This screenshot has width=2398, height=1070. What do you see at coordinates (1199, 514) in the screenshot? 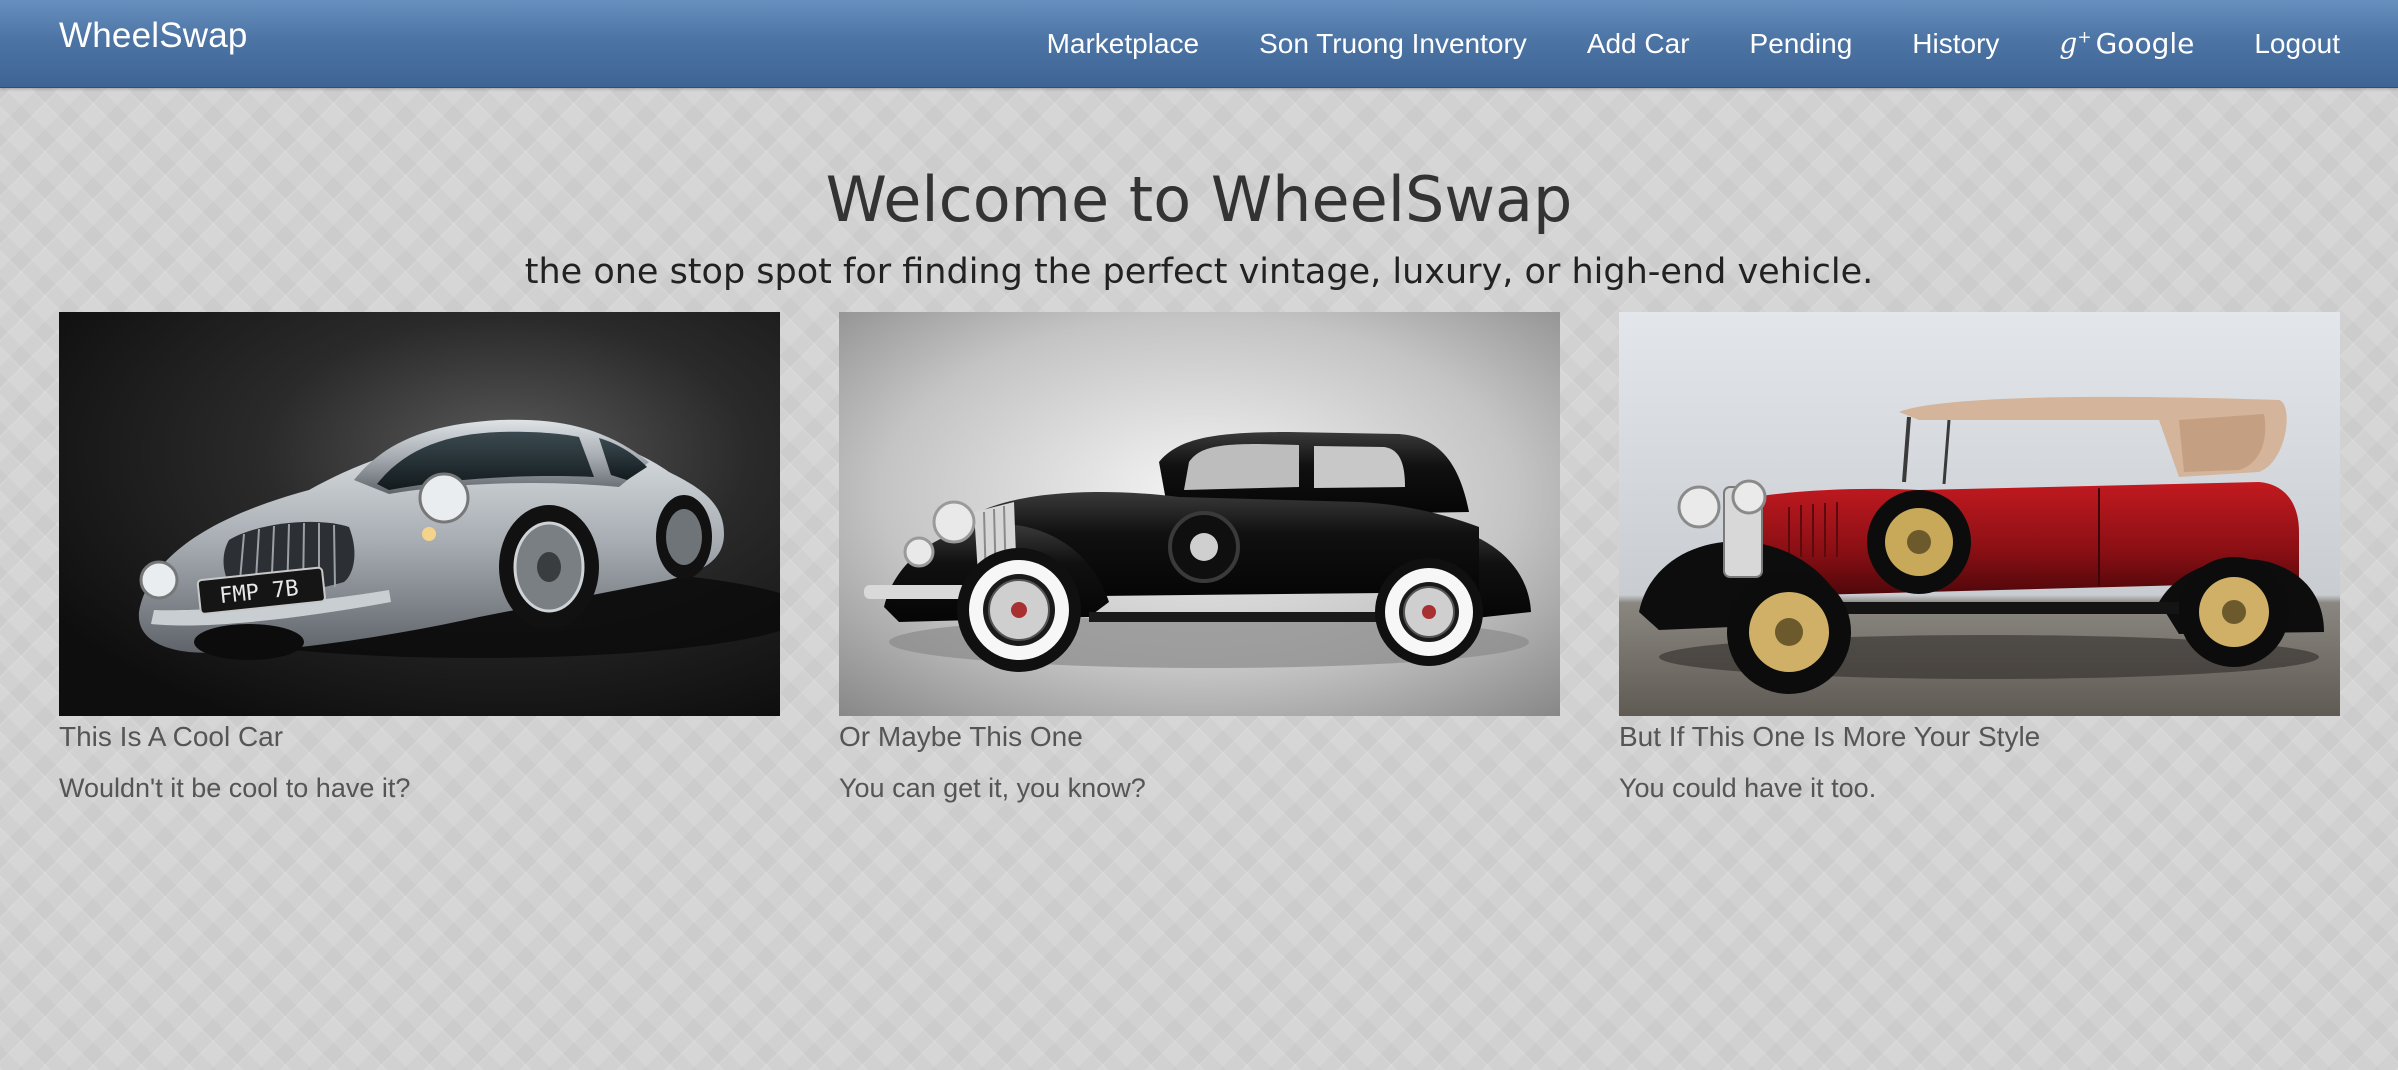
I see `car-image-black-vintage-coupe` at bounding box center [1199, 514].